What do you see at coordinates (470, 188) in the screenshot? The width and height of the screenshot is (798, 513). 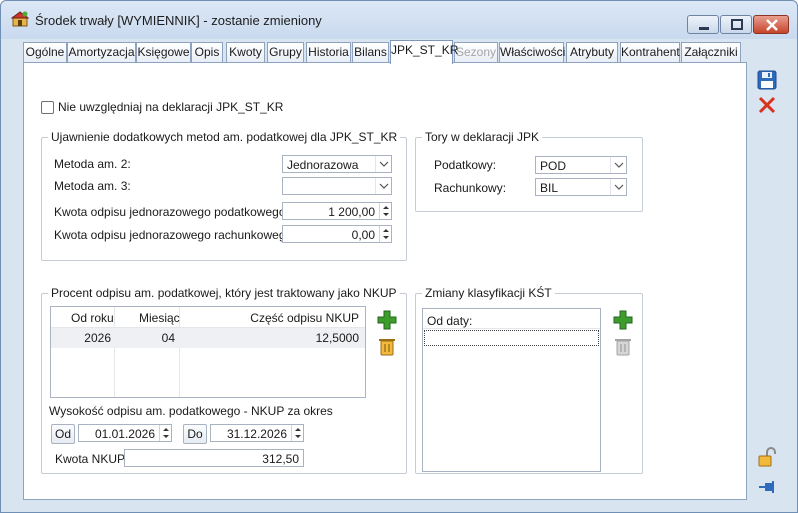 I see `book-track-label: Rachunkowy:` at bounding box center [470, 188].